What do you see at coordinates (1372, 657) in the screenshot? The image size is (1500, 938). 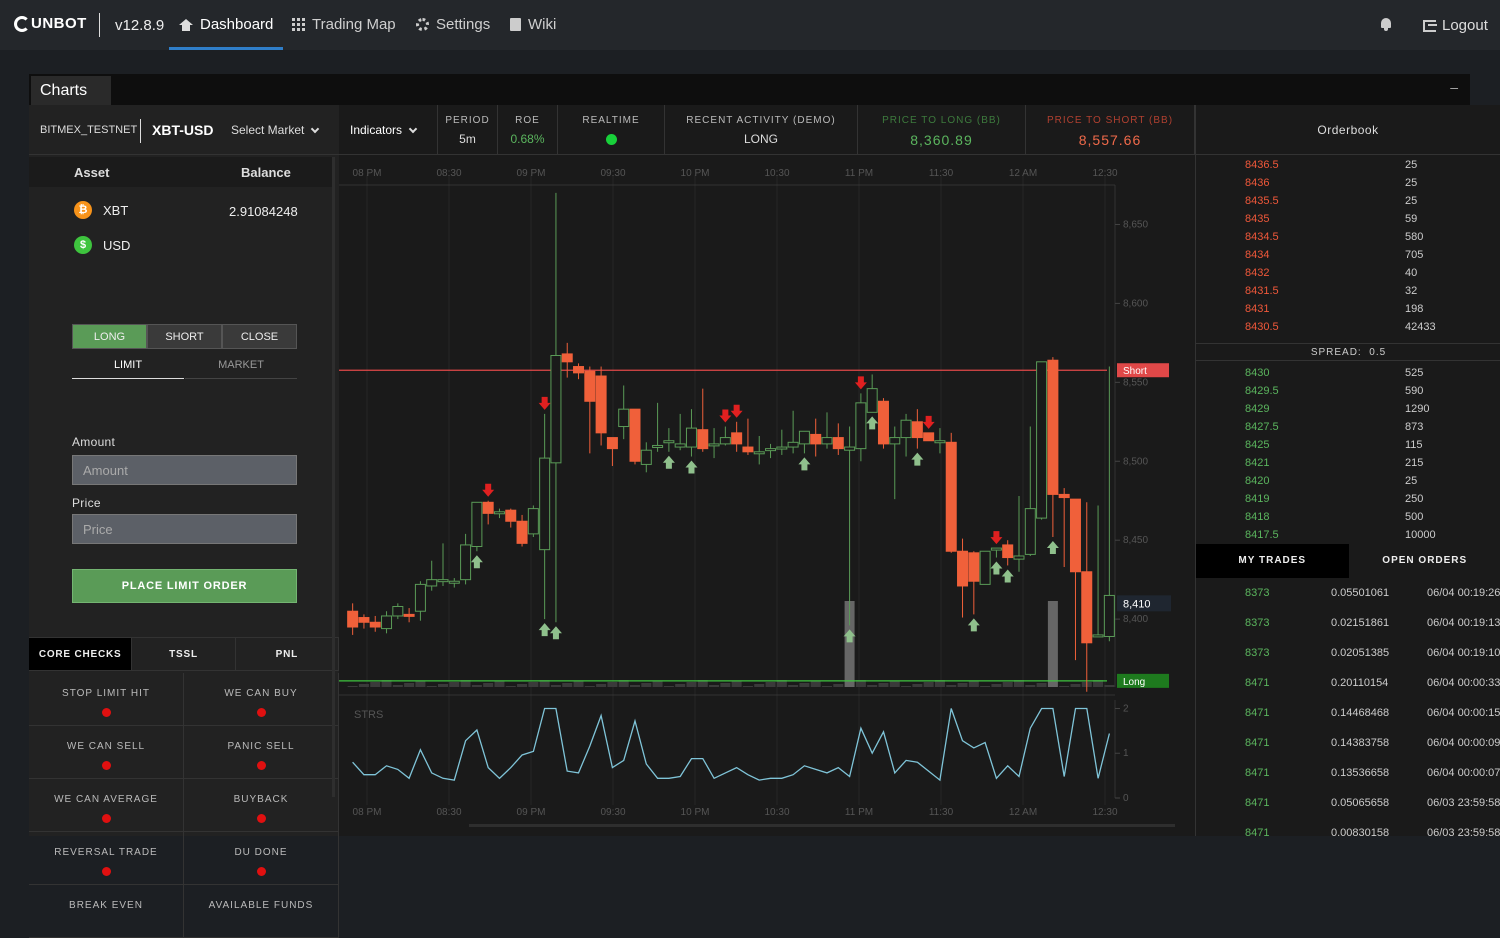 I see `trade-row: 83730.0205138506/04 00:19:10` at bounding box center [1372, 657].